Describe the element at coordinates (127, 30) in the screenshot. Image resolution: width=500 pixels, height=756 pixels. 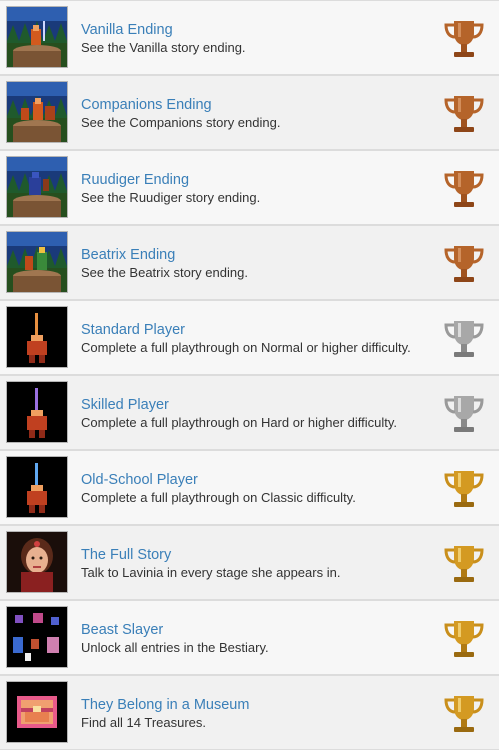
I see `achievement-title: Vanilla Ending` at that location.